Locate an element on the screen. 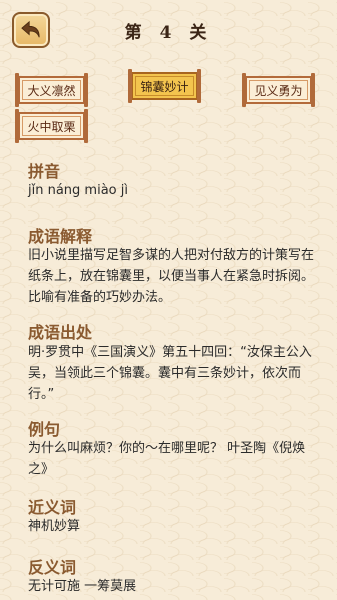 The height and width of the screenshot is (600, 337). option-label: 锦囊妙计 is located at coordinates (164, 86).